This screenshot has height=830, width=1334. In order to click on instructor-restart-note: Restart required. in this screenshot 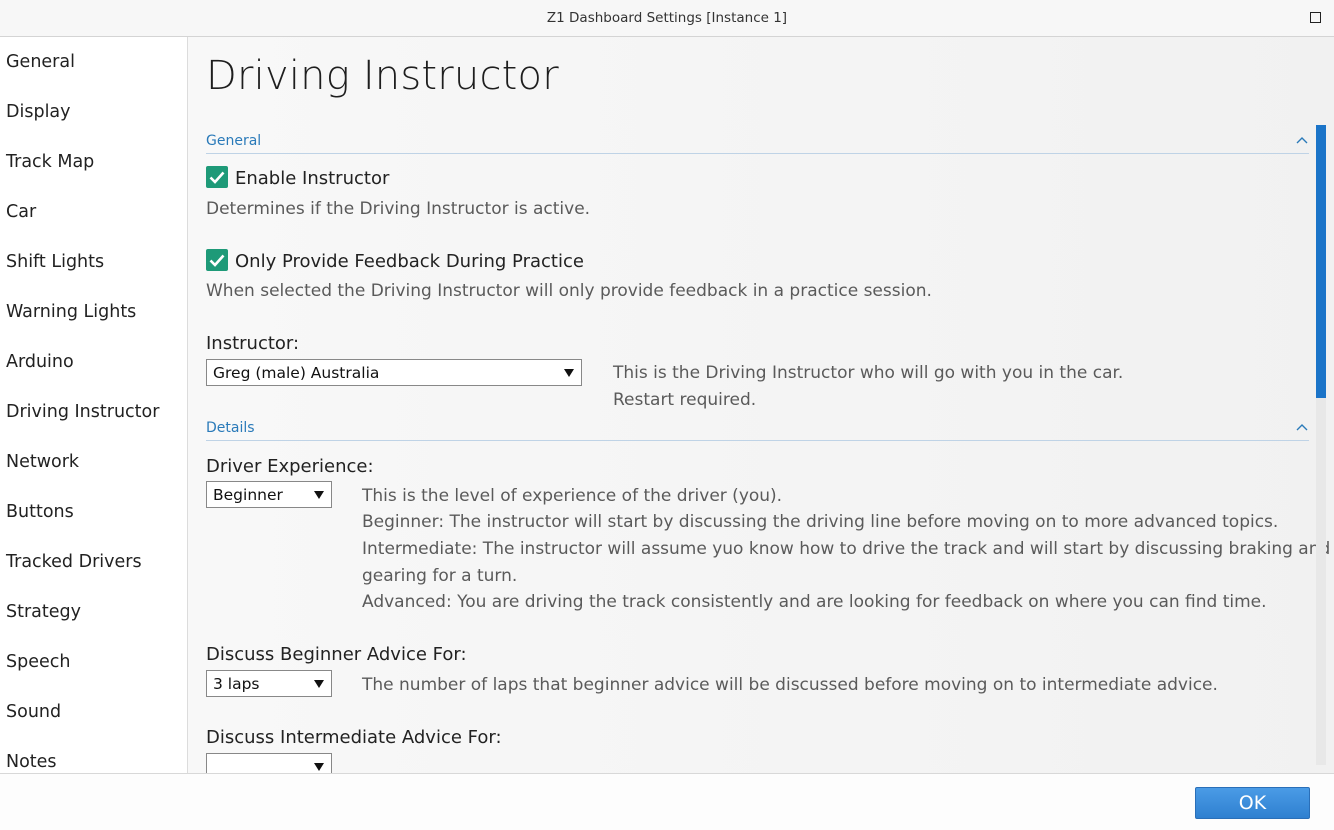, I will do `click(685, 400)`.